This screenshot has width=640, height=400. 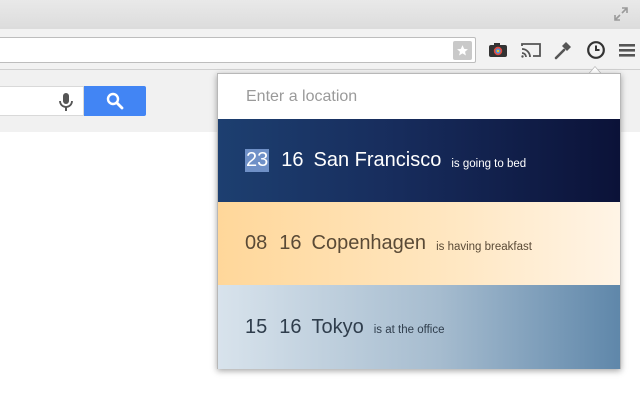 I want to click on city-name: San Francisco, so click(x=377, y=160).